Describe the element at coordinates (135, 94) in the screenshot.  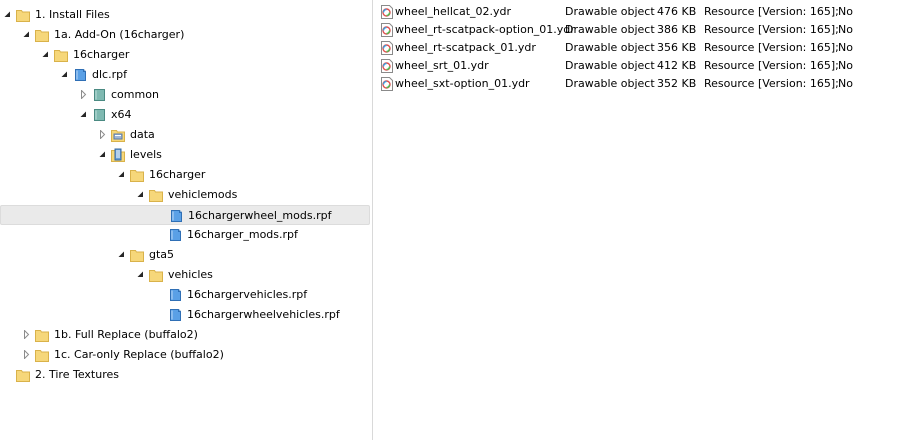
I see `tree-node-label: common` at that location.